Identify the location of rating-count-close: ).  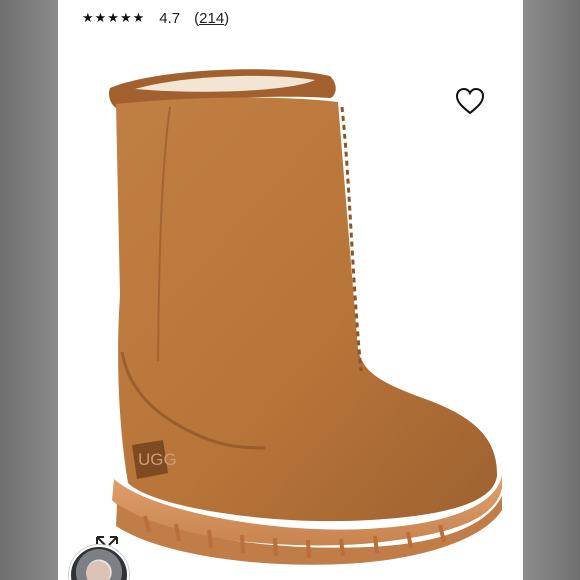
(227, 18).